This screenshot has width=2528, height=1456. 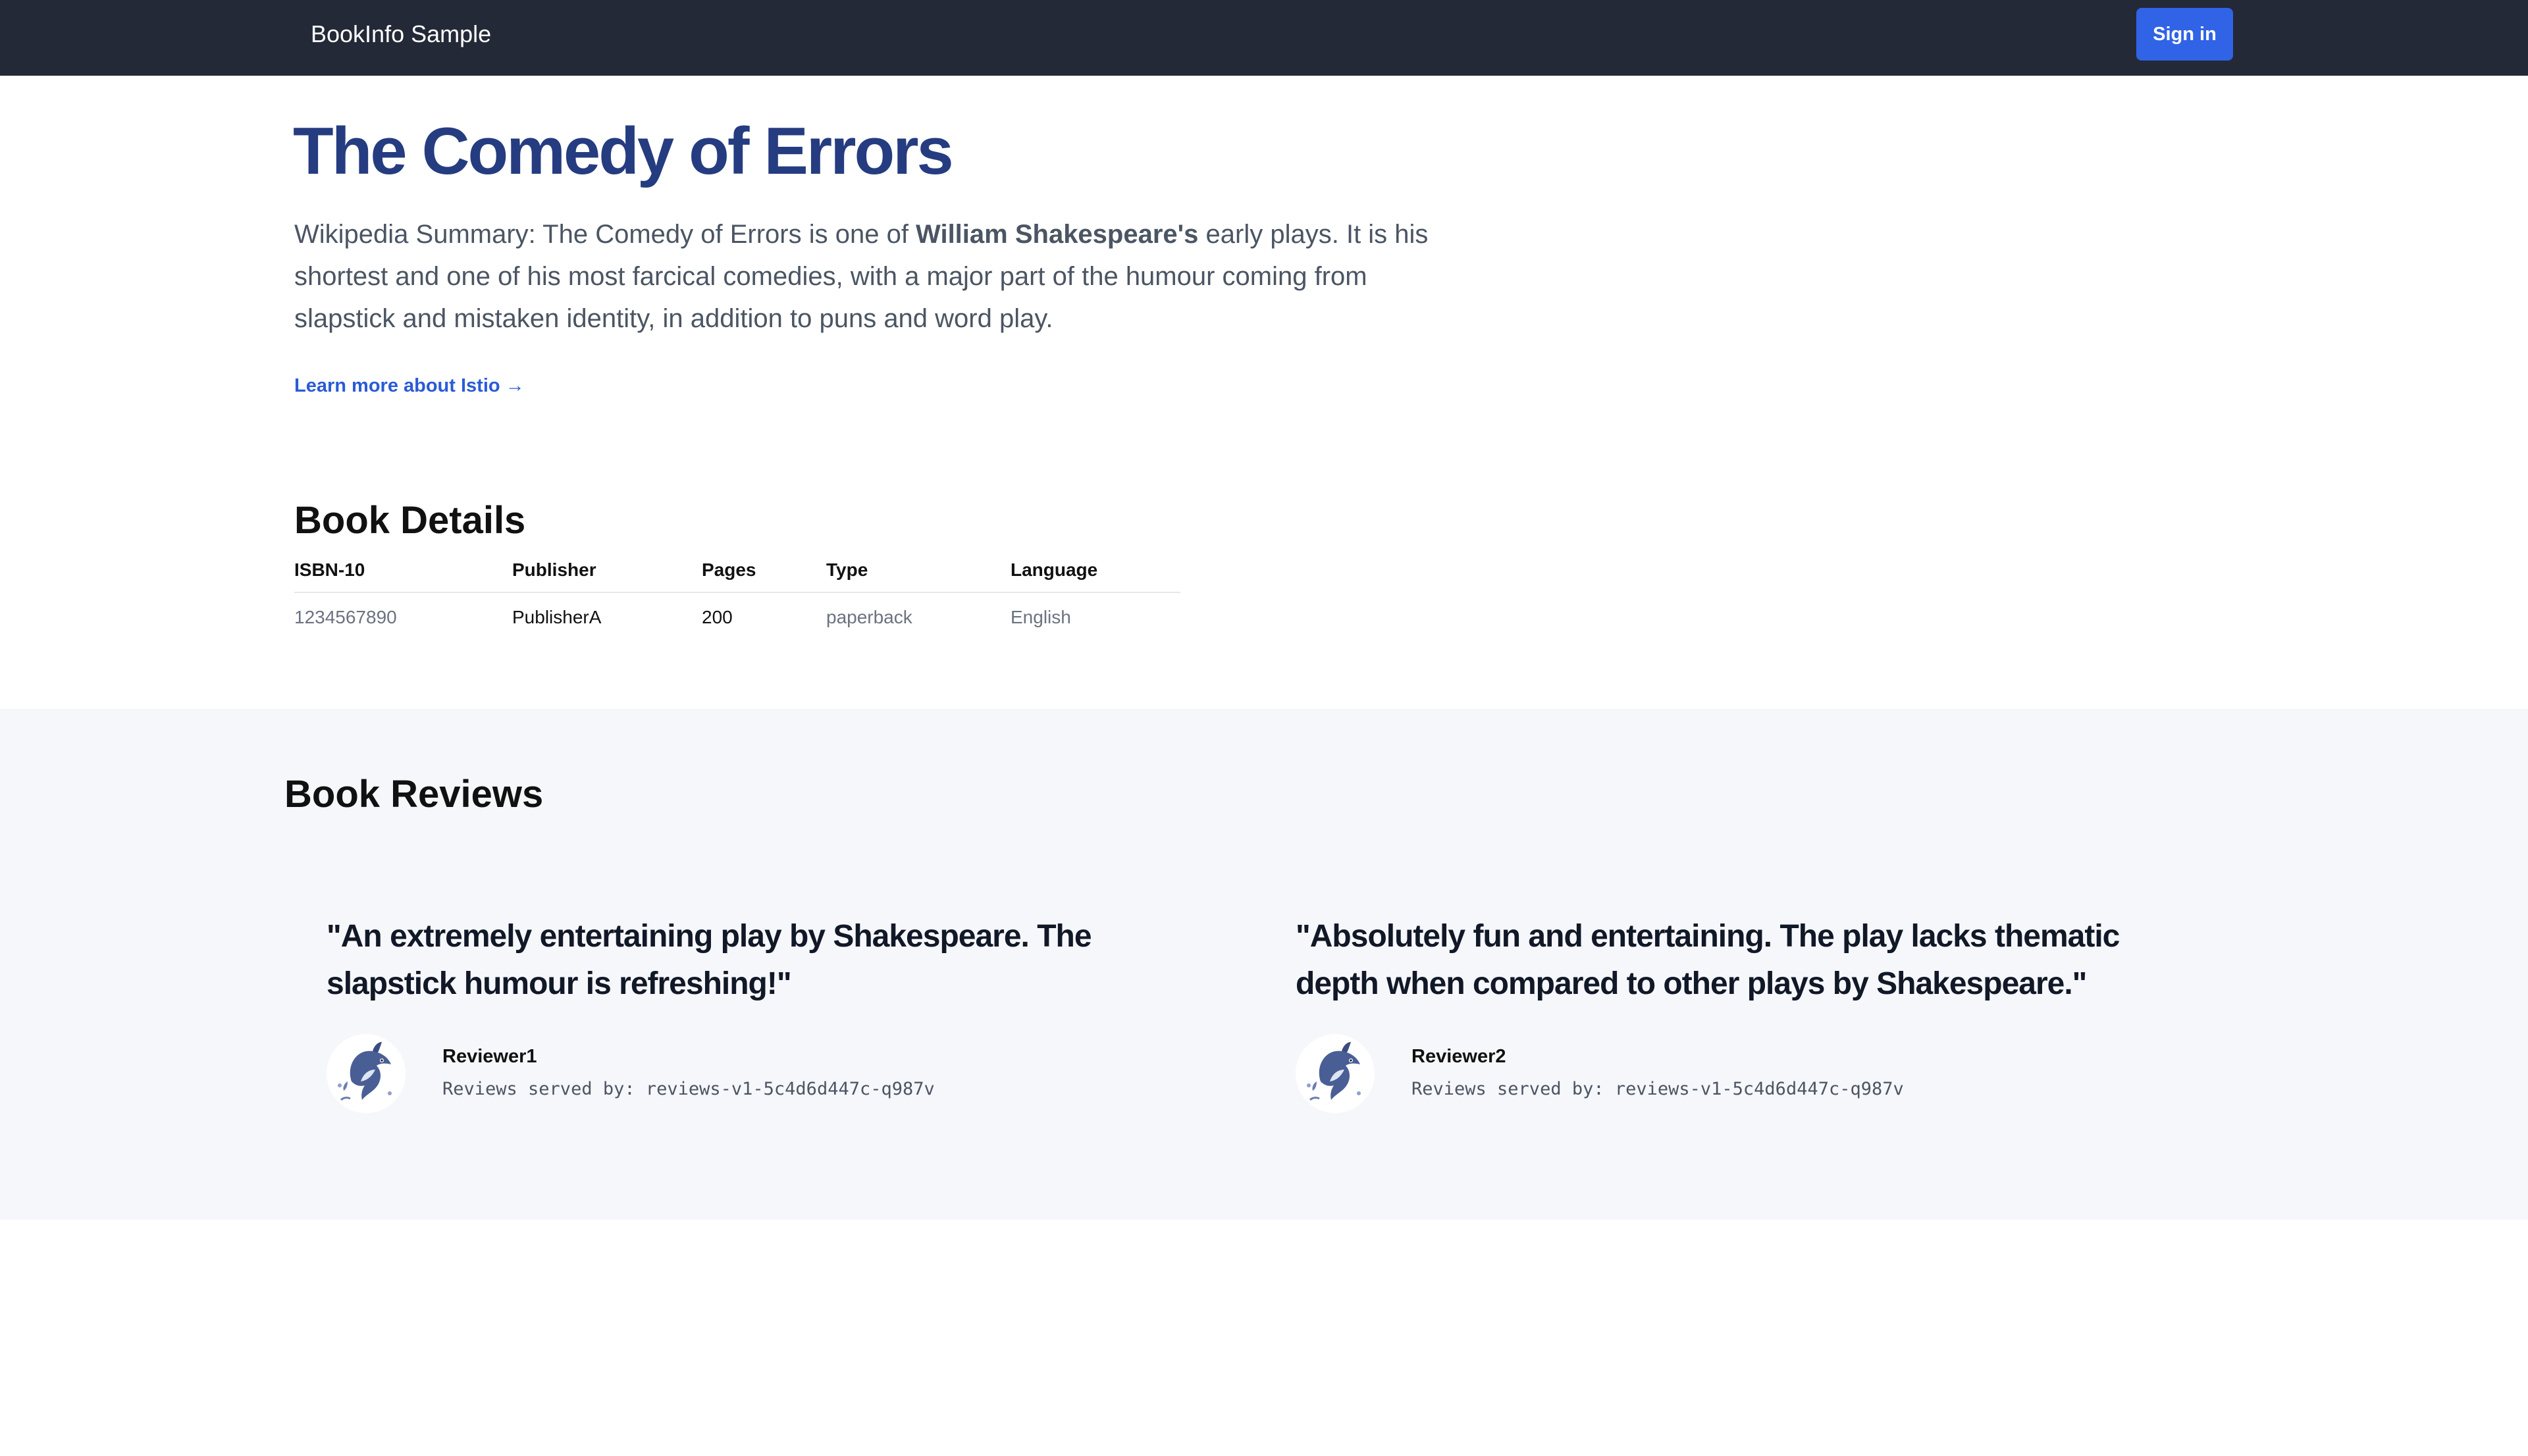 What do you see at coordinates (1041, 616) in the screenshot?
I see `cell-language: English` at bounding box center [1041, 616].